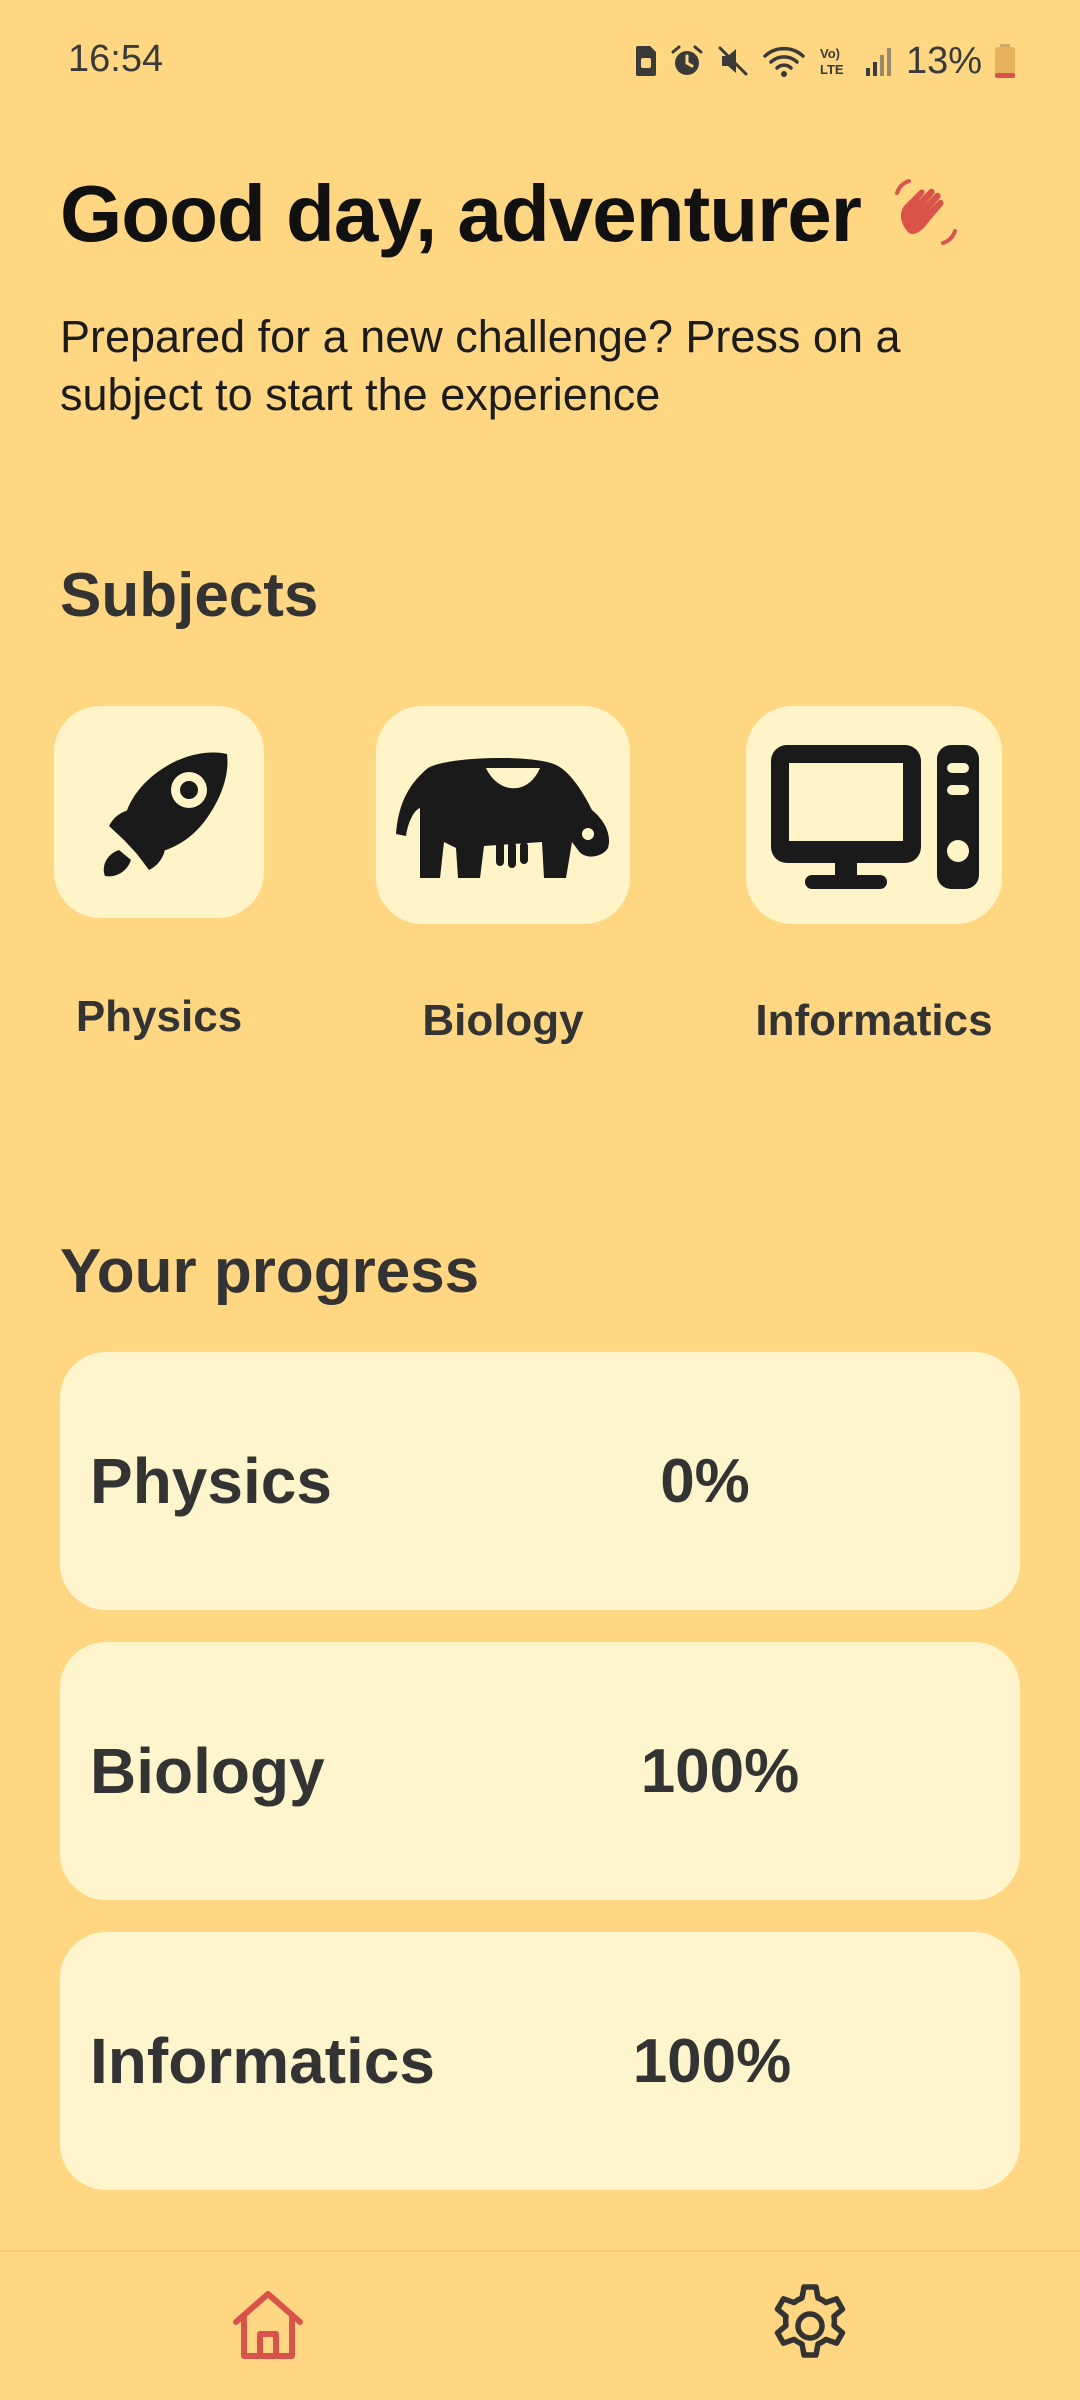  I want to click on nav-home-button, so click(268, 2328).